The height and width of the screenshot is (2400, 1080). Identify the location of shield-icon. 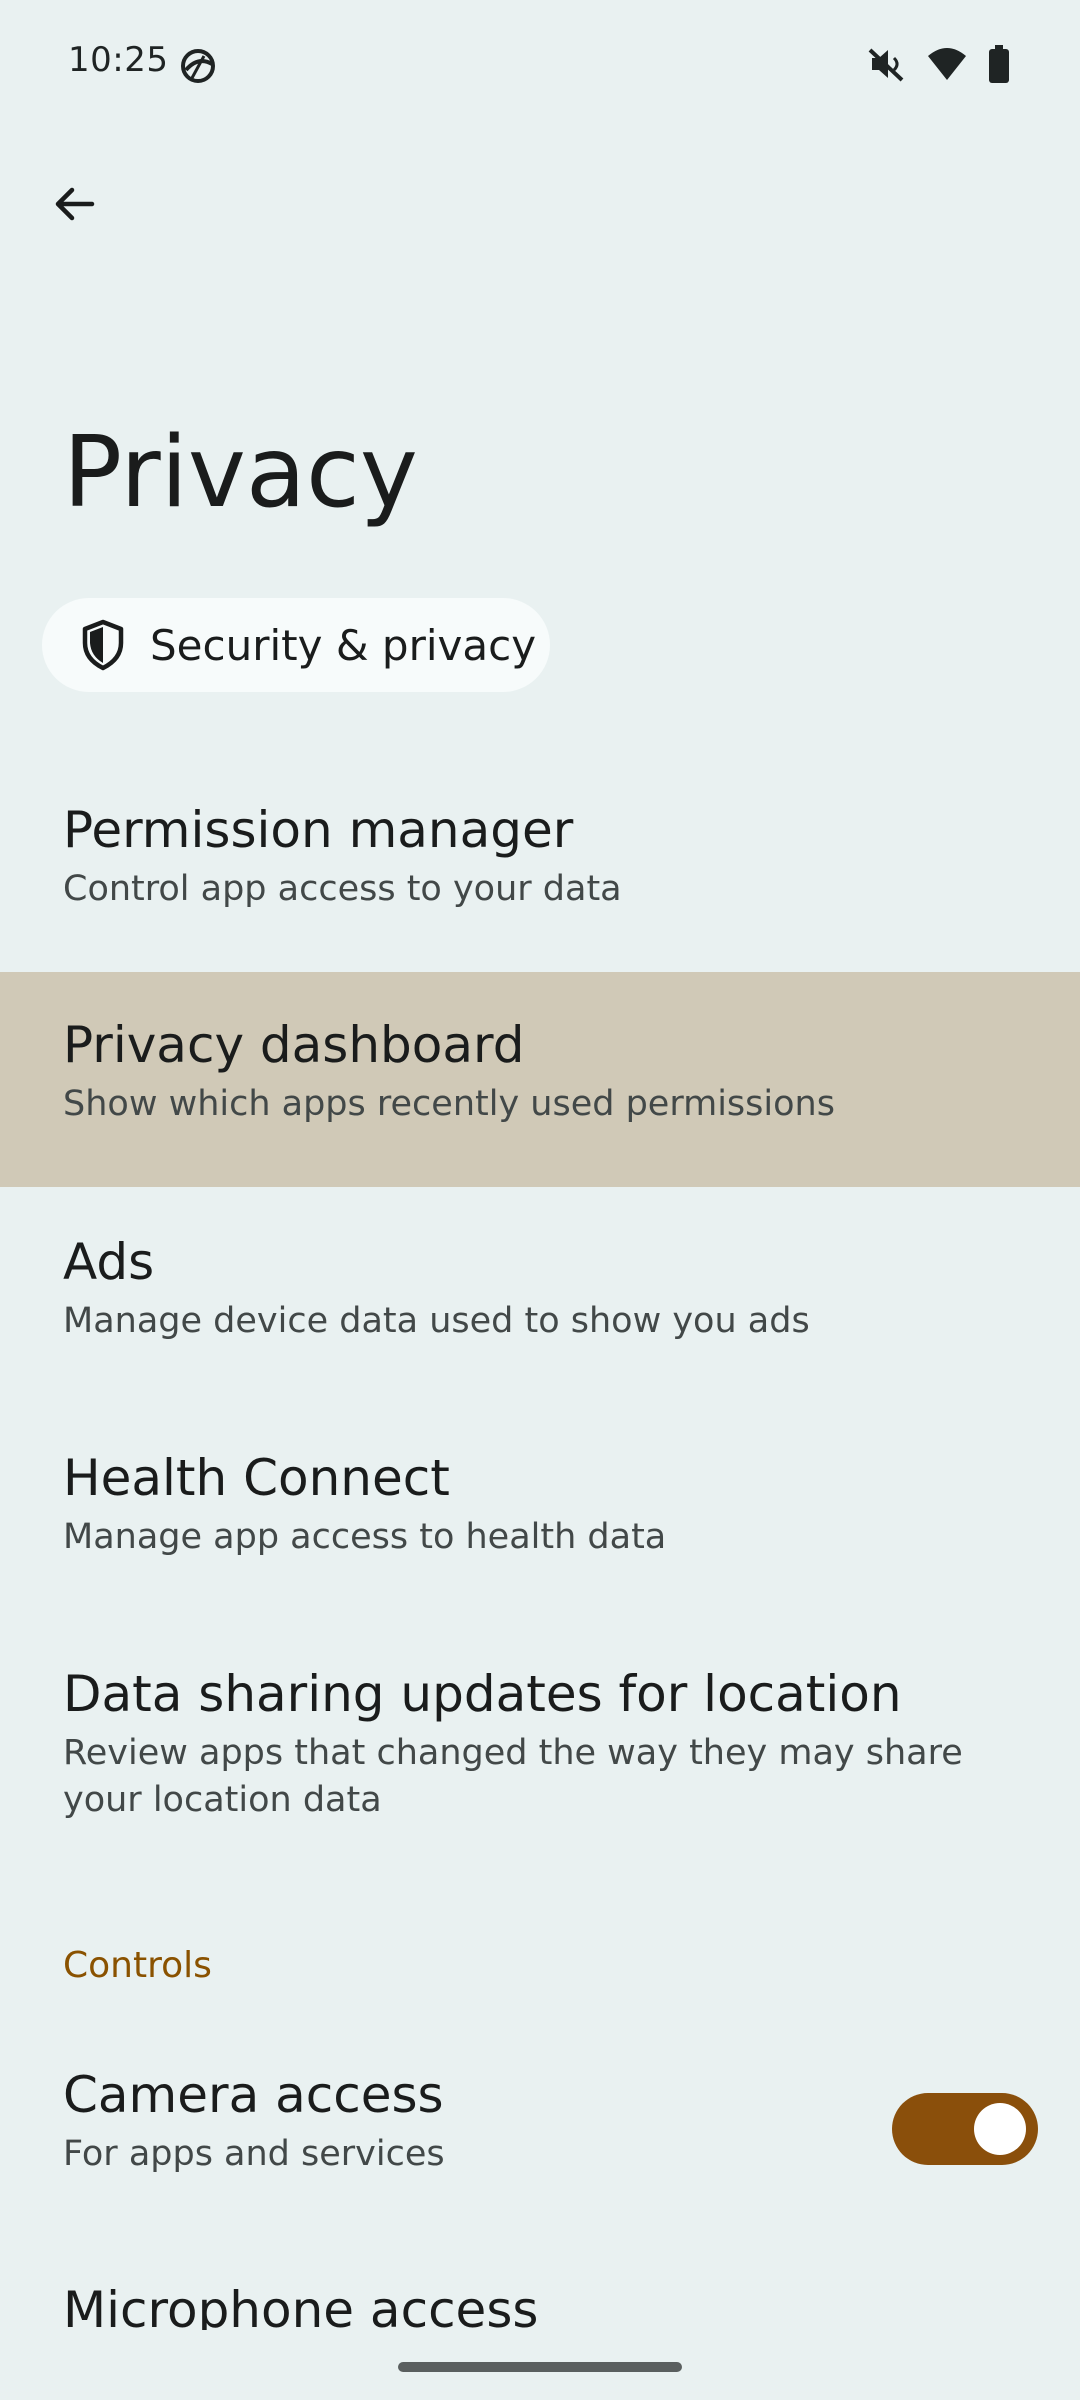
(103, 645).